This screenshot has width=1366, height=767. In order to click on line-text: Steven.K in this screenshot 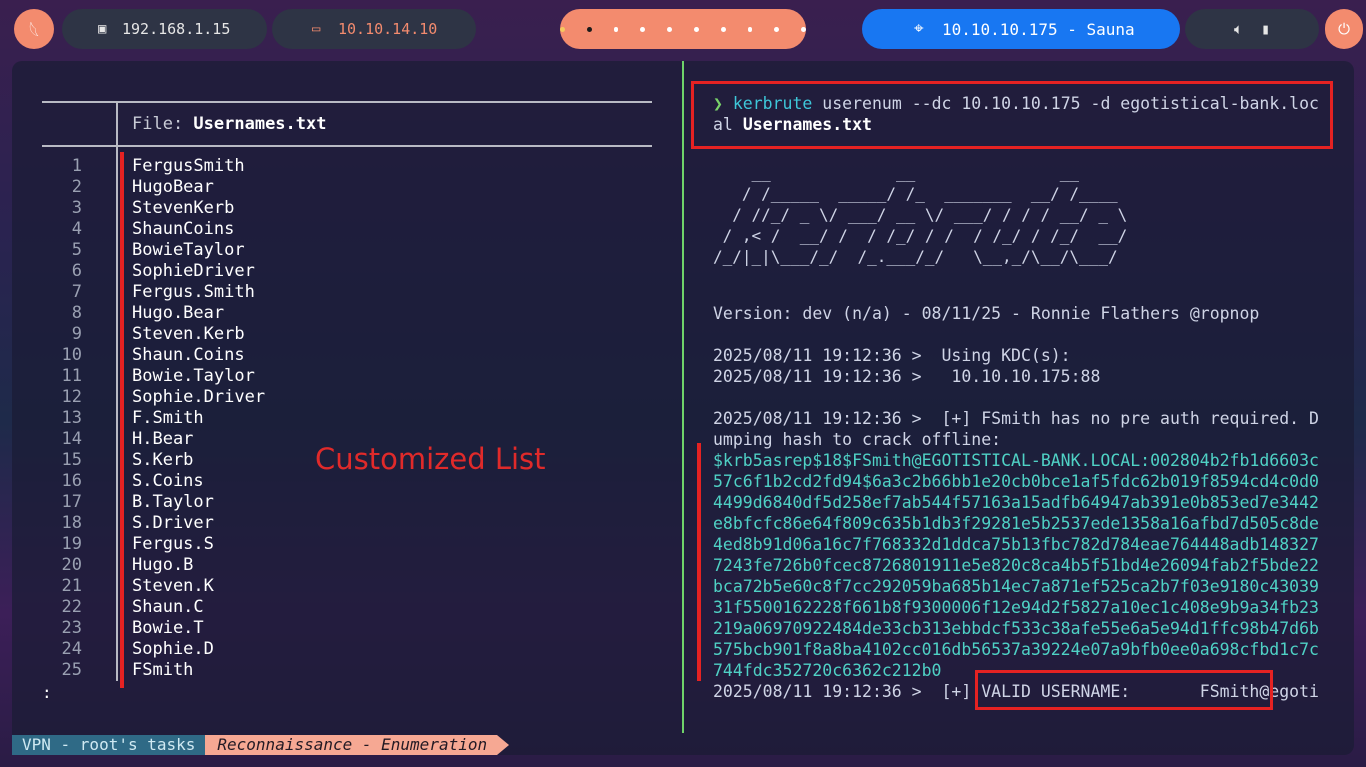, I will do `click(173, 586)`.